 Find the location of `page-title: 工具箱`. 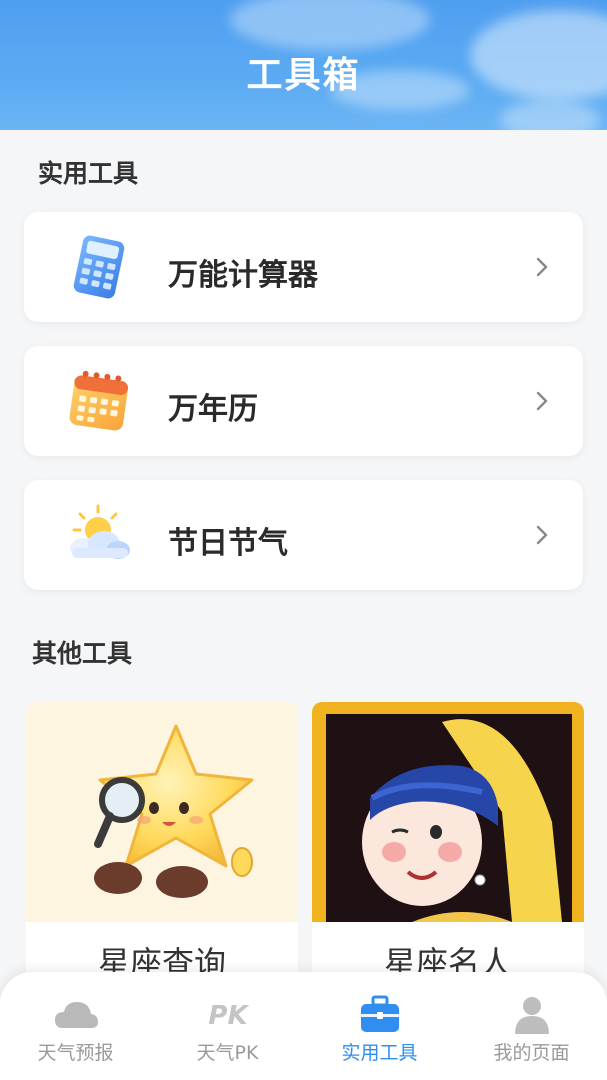

page-title: 工具箱 is located at coordinates (303, 75).